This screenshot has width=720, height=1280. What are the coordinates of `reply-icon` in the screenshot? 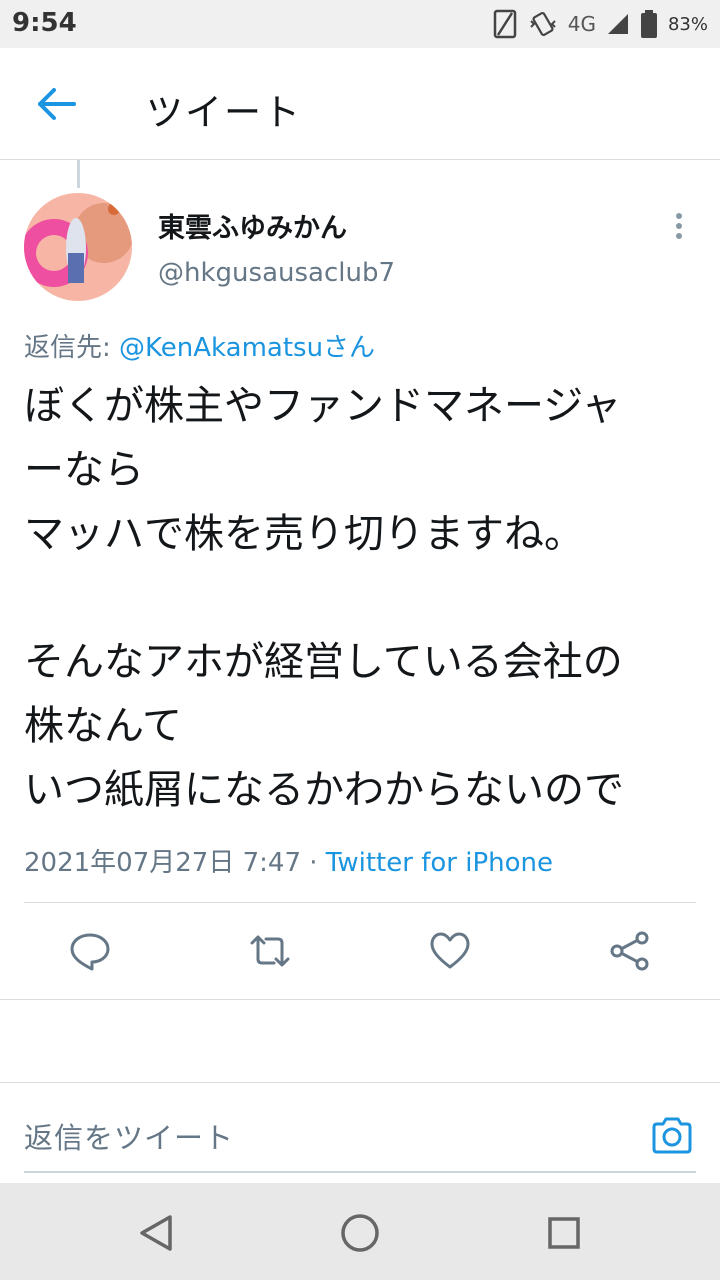 It's located at (90, 951).